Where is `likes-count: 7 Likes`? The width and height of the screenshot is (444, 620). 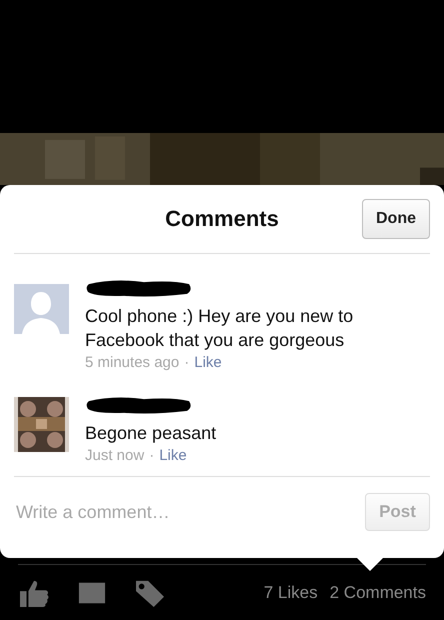 likes-count: 7 Likes is located at coordinates (291, 593).